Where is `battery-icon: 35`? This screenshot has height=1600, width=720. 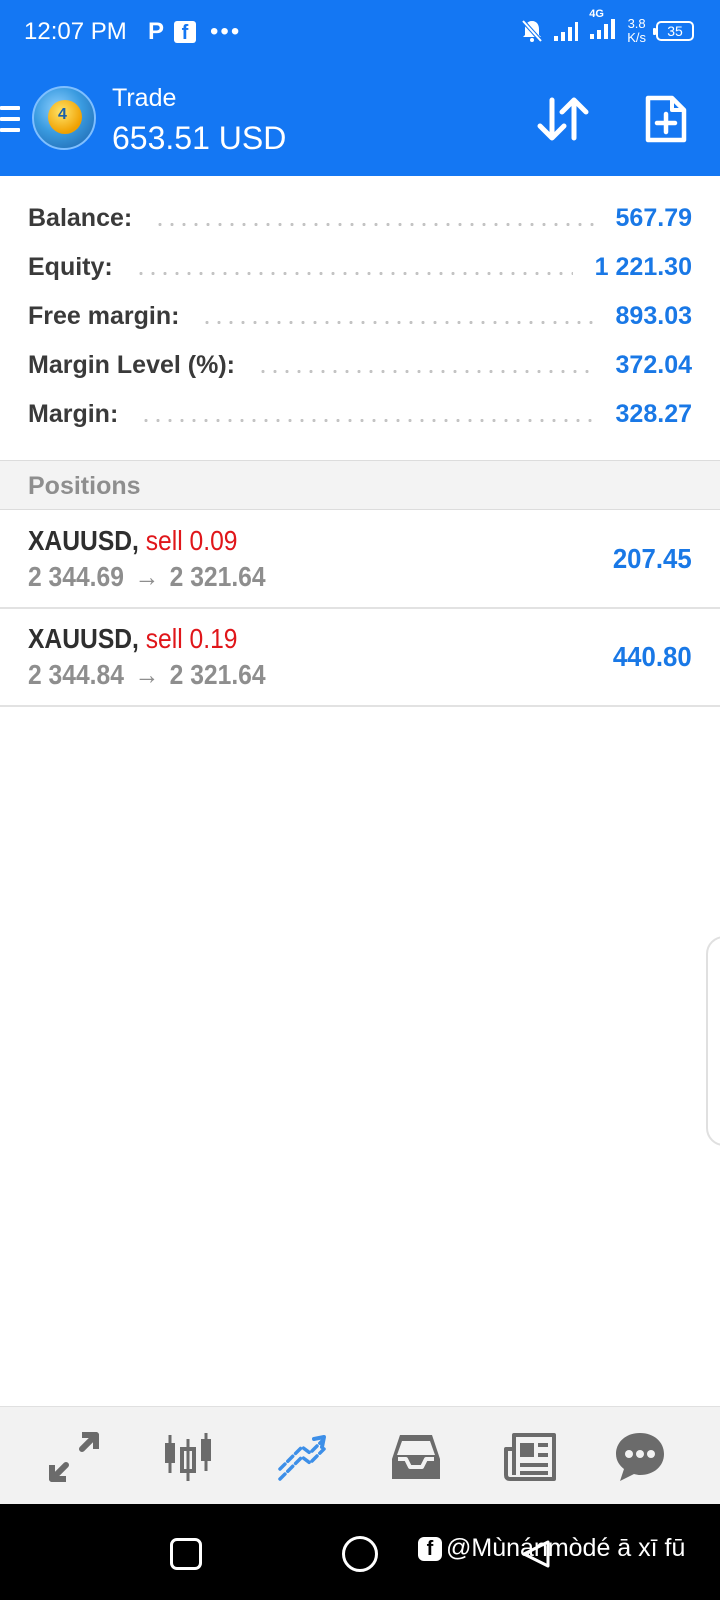 battery-icon: 35 is located at coordinates (673, 30).